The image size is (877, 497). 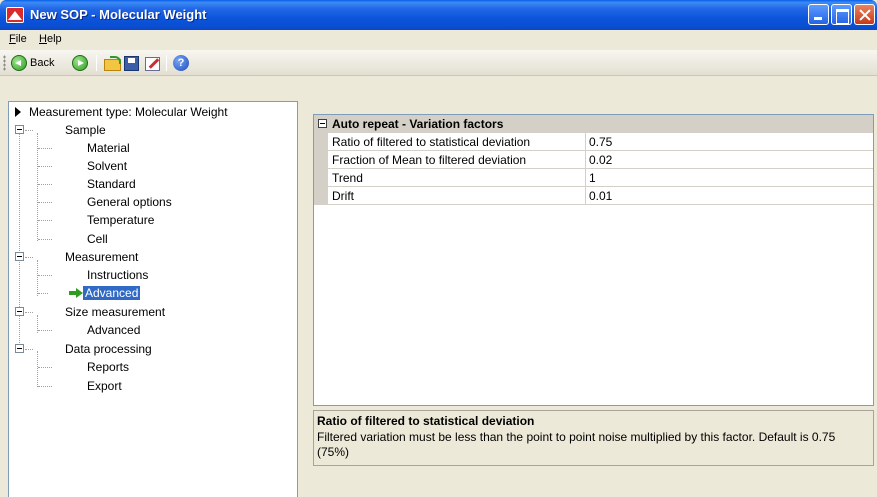 I want to click on help-button: ?, so click(x=181, y=63).